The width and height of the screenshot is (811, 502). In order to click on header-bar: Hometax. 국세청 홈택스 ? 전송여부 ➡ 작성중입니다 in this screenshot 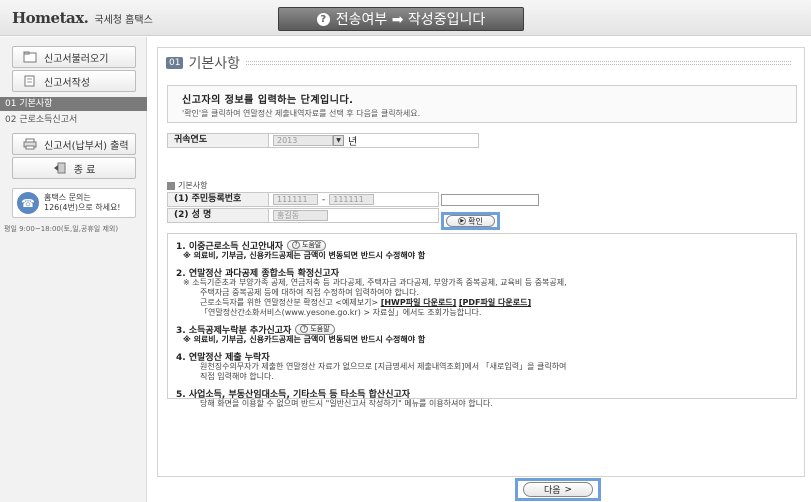, I will do `click(405, 18)`.